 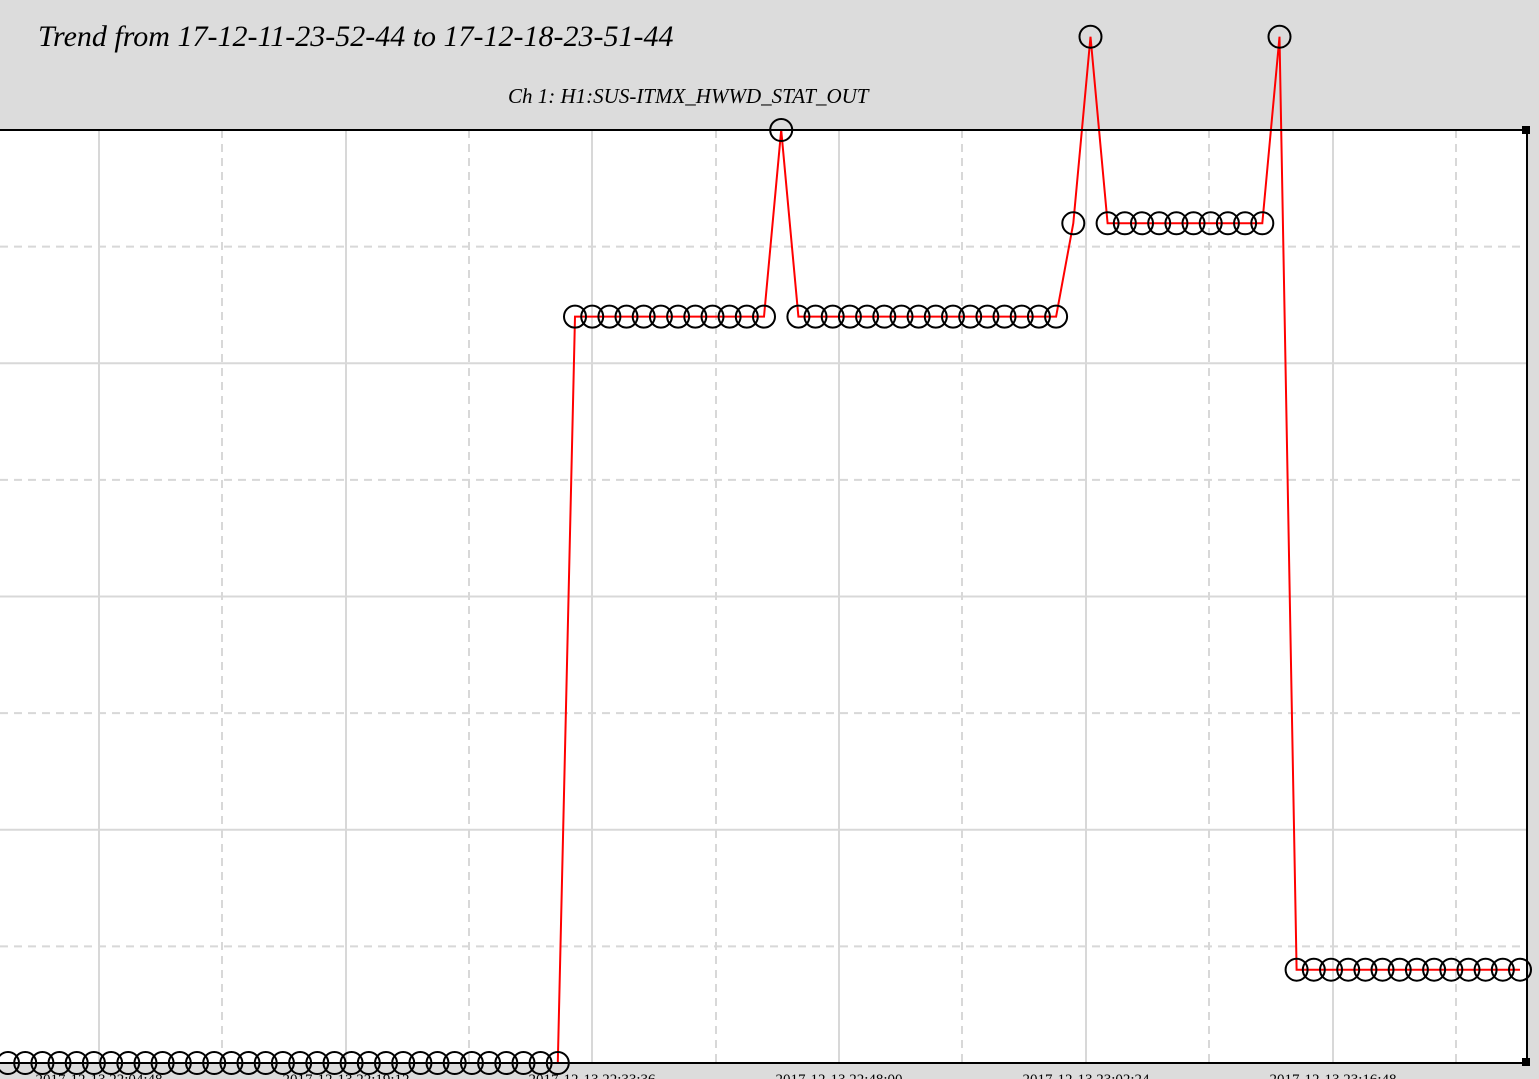 I want to click on x-tick-label: 2017-12-13 22:33:36, so click(x=592, y=1075).